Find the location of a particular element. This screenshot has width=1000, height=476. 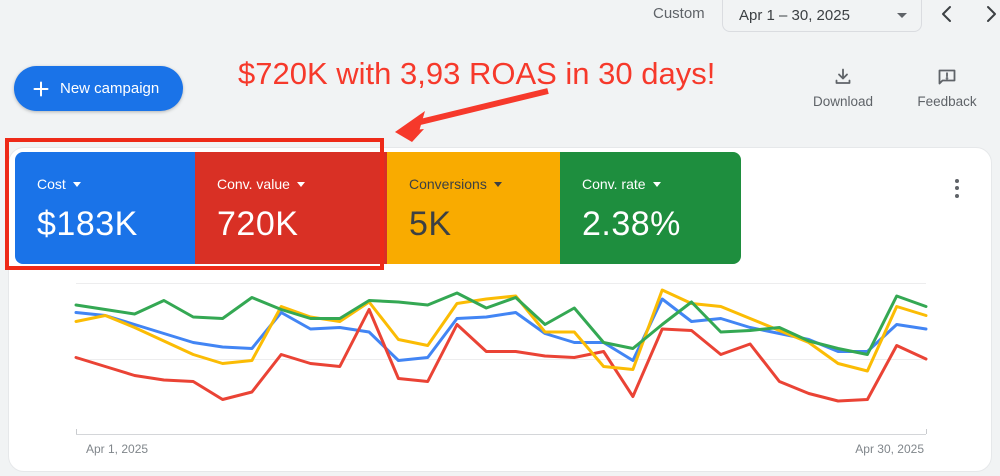

scorecard-conv-rate-value: 2.38% is located at coordinates (631, 224).